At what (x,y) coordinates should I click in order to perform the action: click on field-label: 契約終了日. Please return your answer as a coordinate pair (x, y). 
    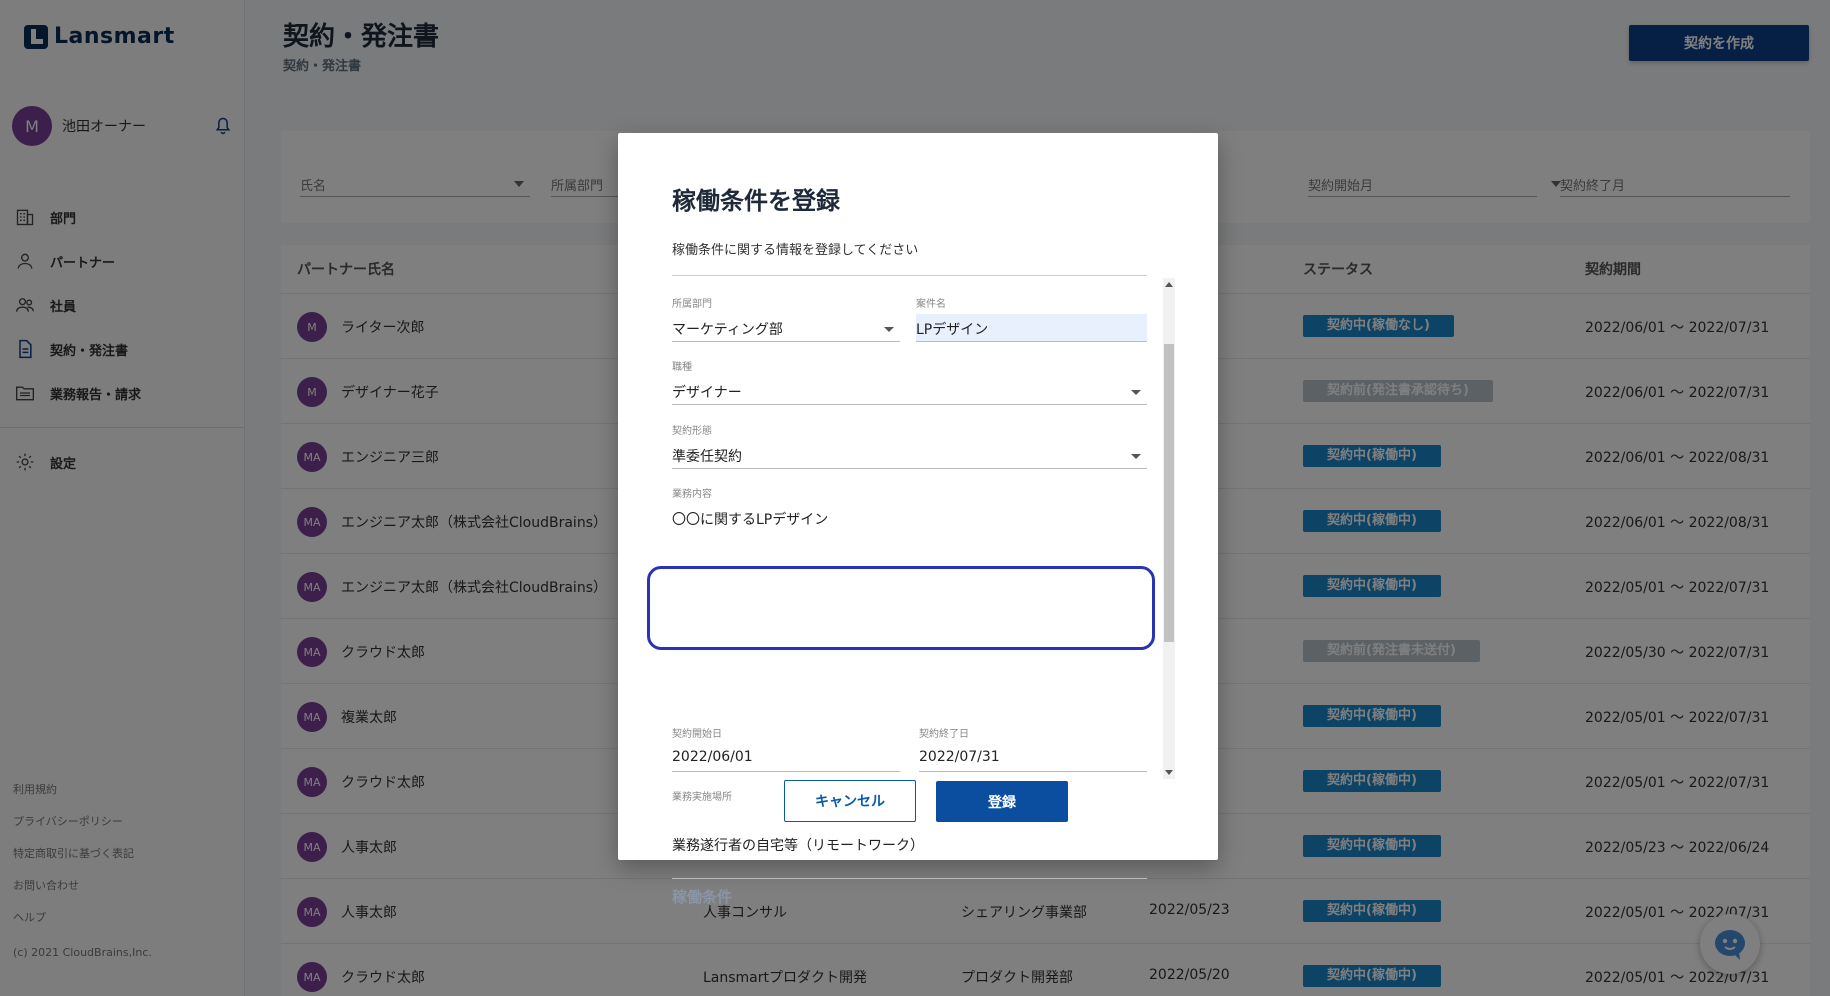
    Looking at the image, I should click on (944, 734).